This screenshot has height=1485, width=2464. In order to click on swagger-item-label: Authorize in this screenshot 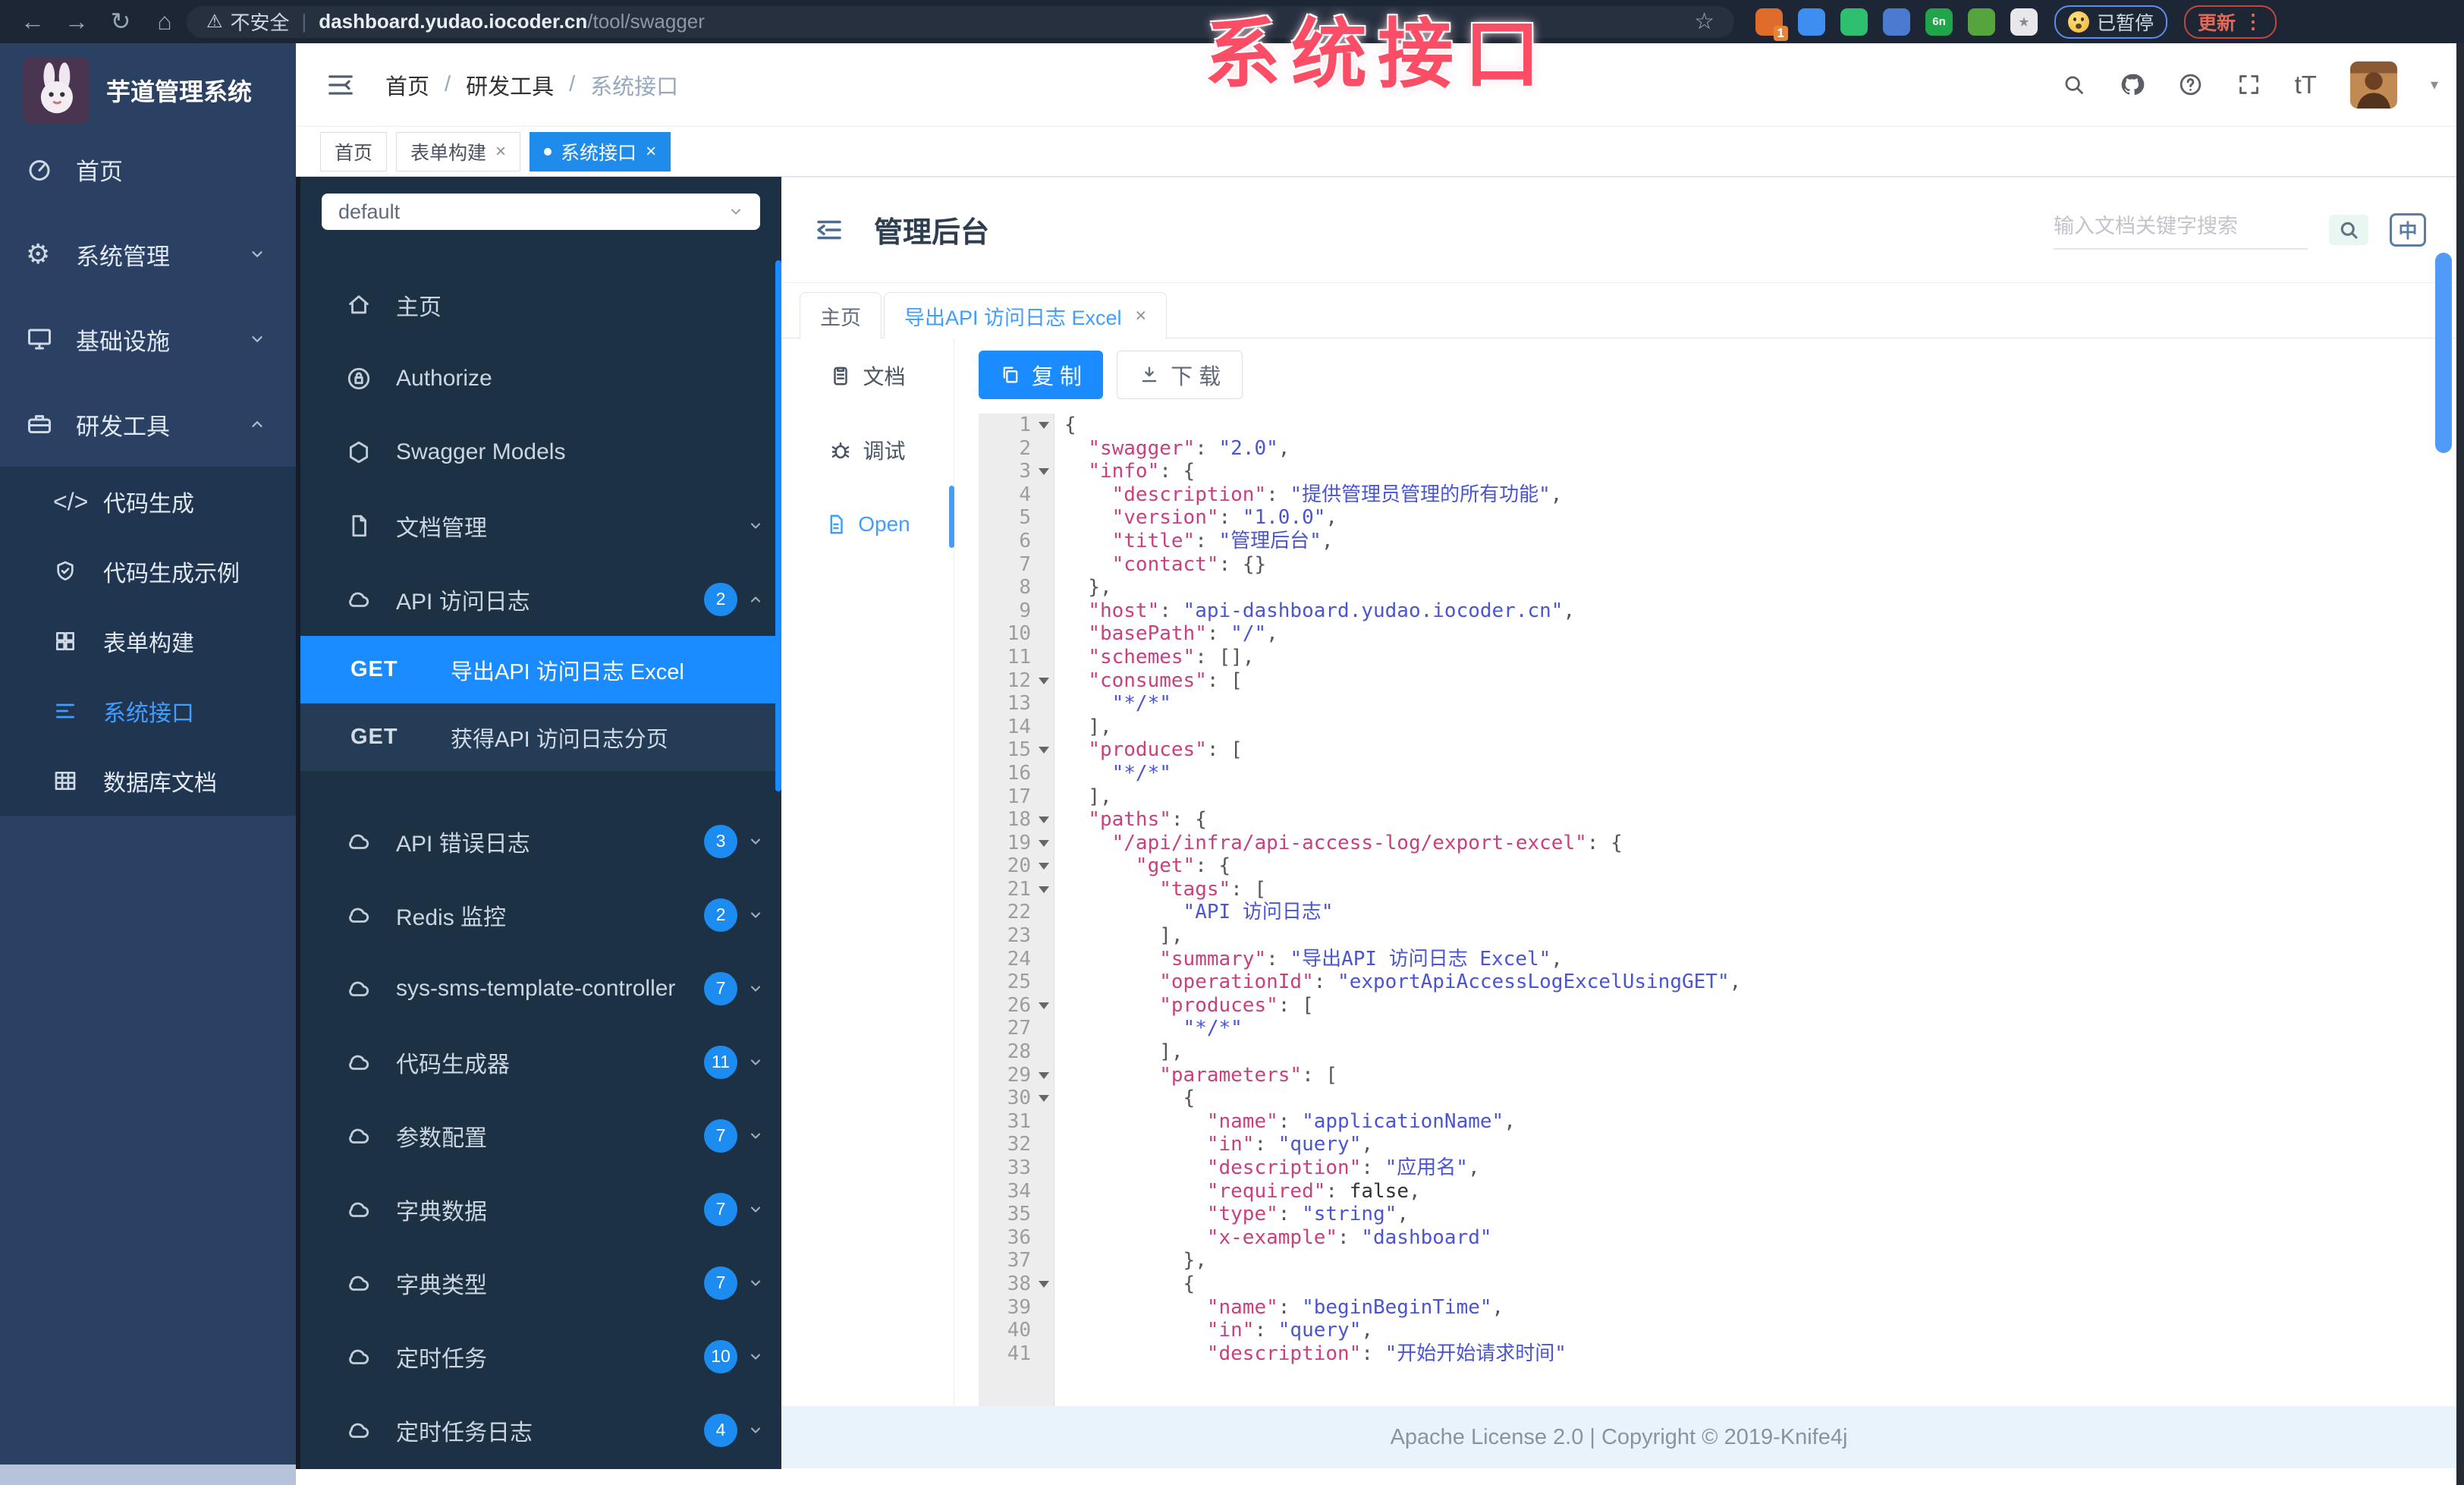, I will do `click(444, 378)`.